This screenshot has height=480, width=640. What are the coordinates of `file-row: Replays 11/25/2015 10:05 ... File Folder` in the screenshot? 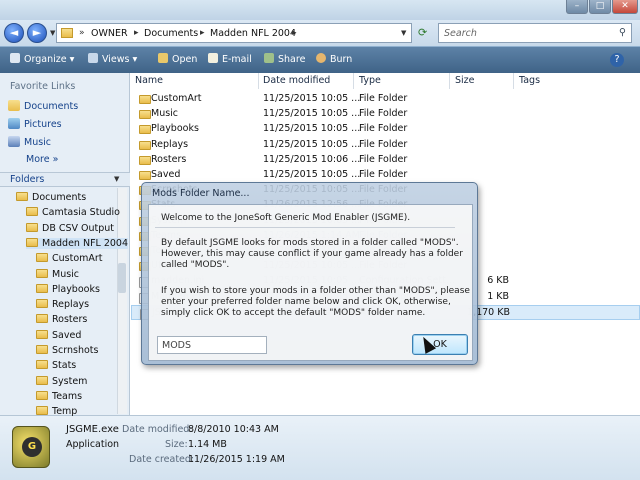 It's located at (385, 145).